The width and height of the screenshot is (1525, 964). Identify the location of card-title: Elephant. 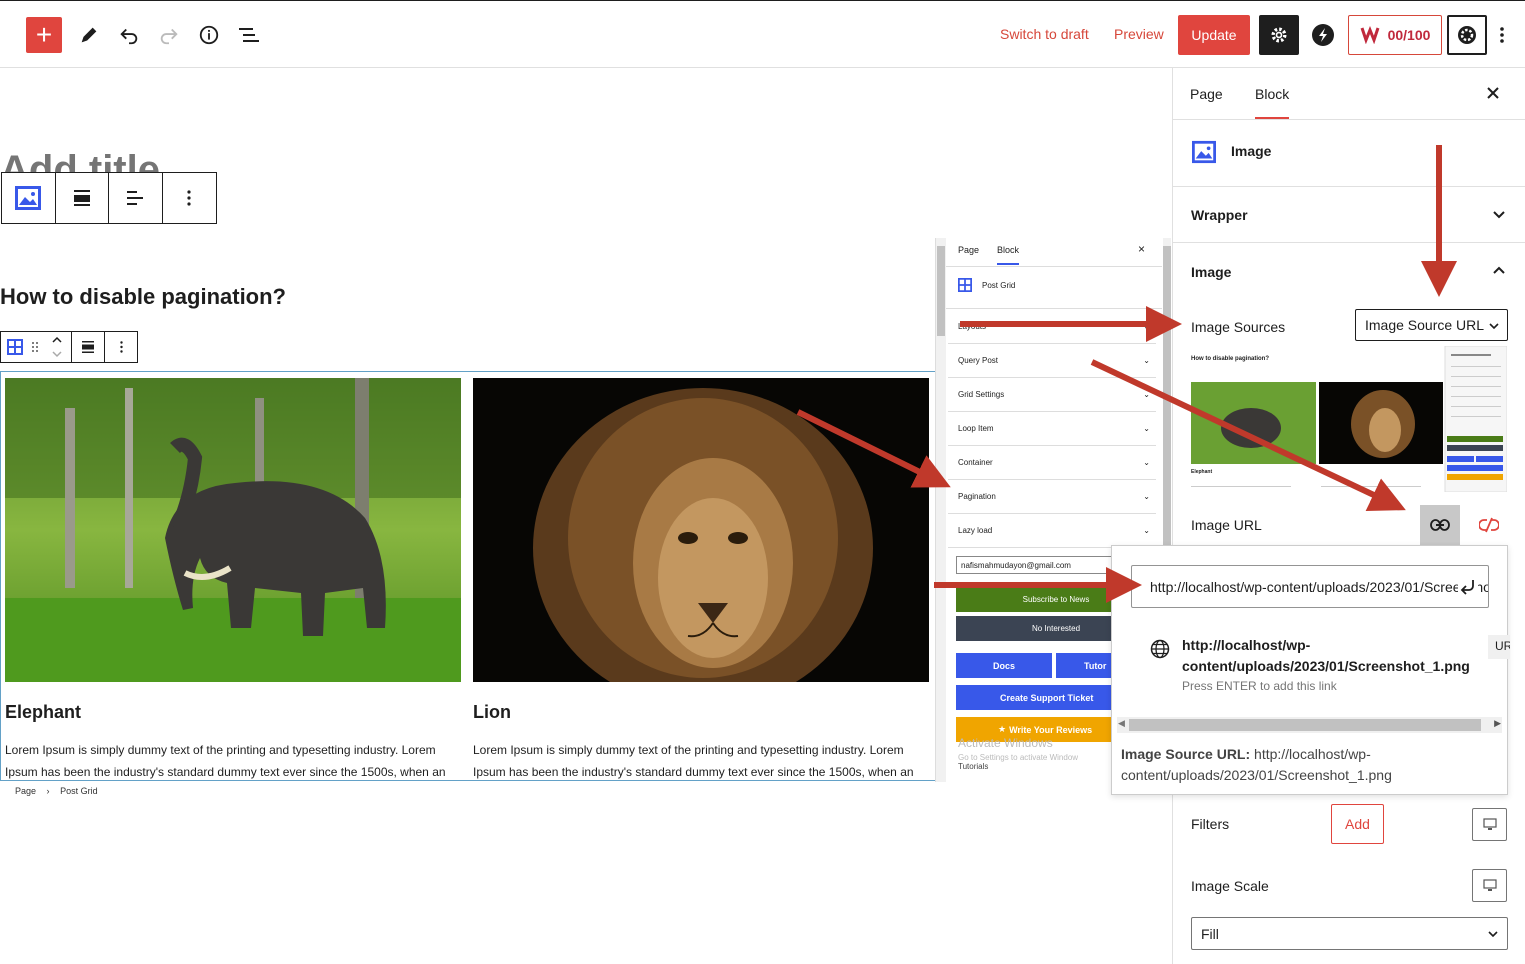
(233, 712).